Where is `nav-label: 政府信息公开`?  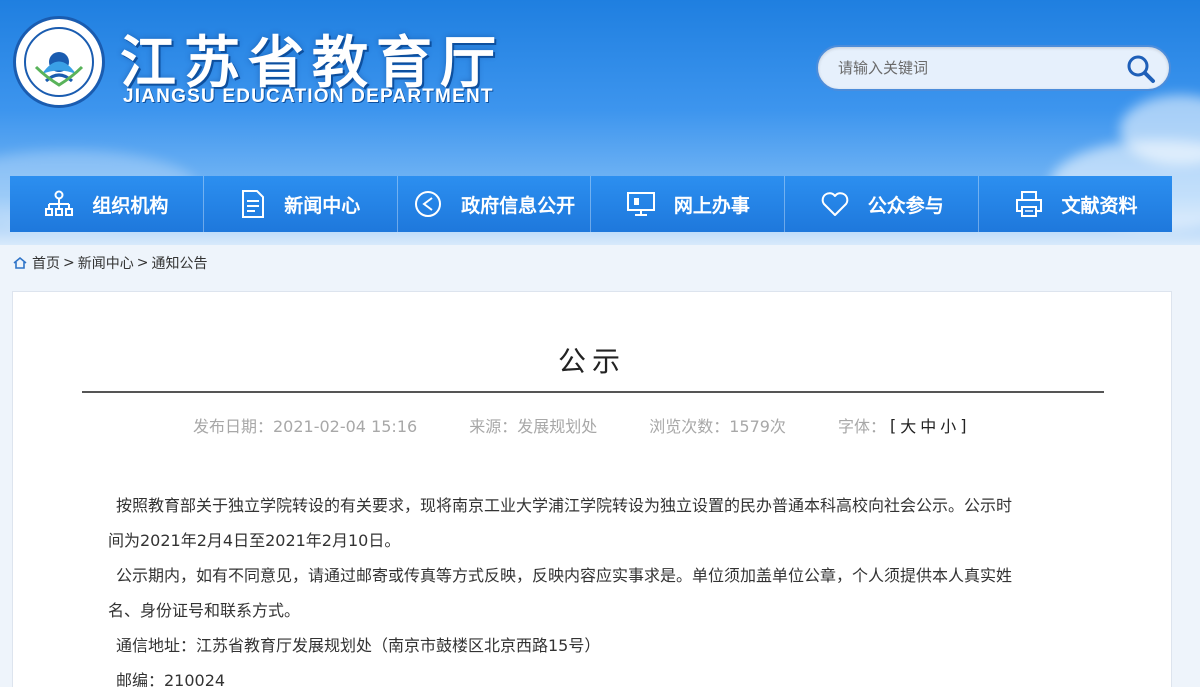 nav-label: 政府信息公开 is located at coordinates (518, 205).